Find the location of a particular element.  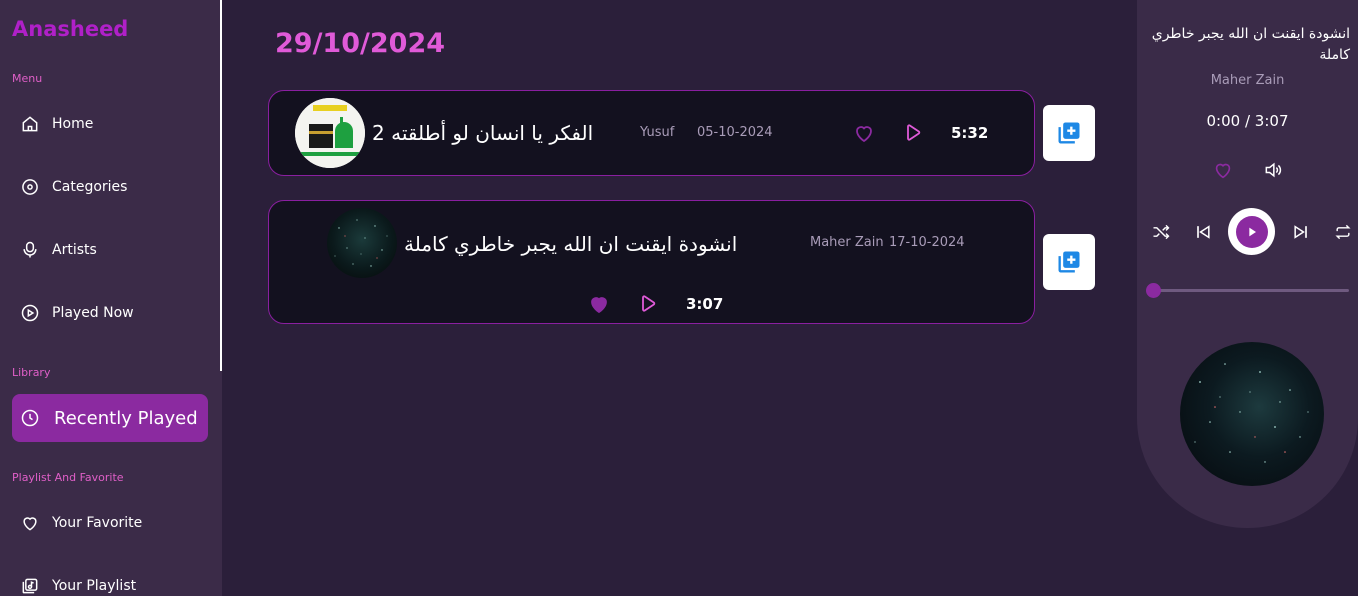

sidebar-divider is located at coordinates (221, 185).